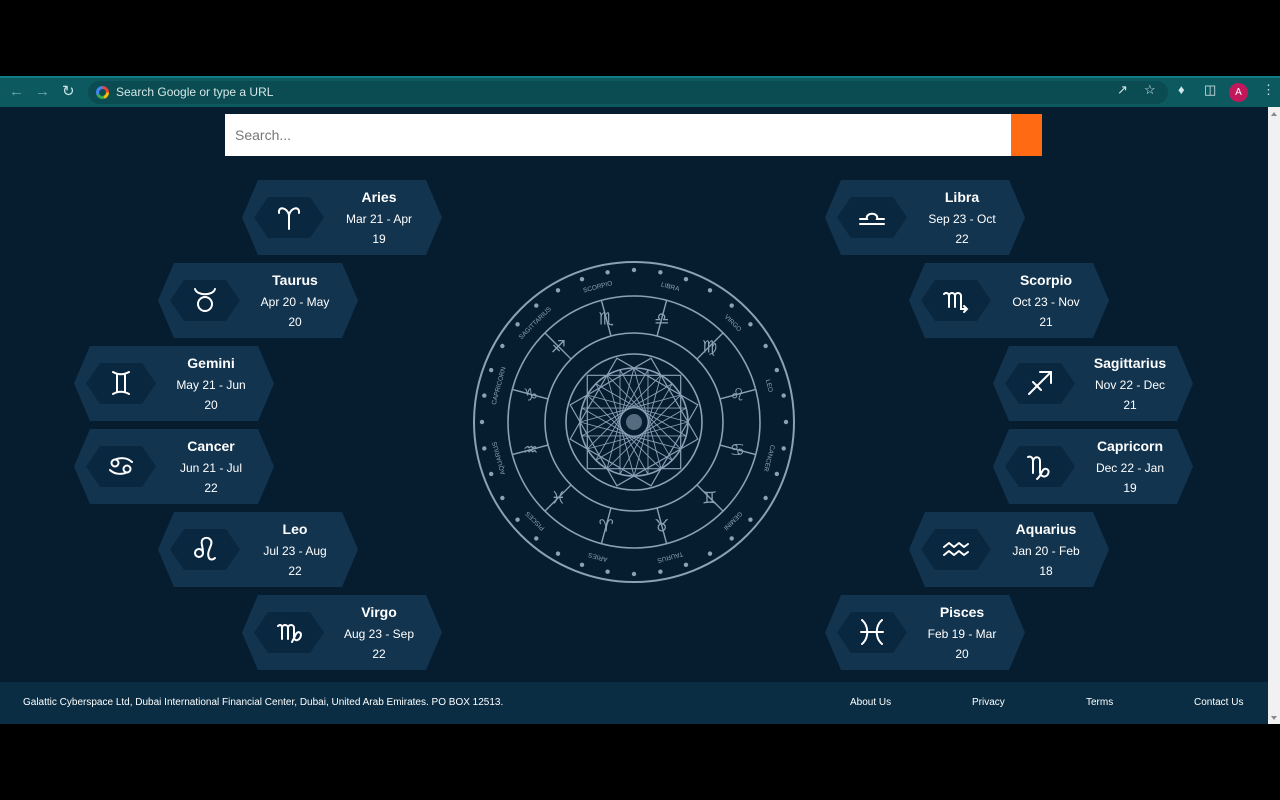 The height and width of the screenshot is (800, 1280). I want to click on scroll-up-icon, so click(1274, 114).